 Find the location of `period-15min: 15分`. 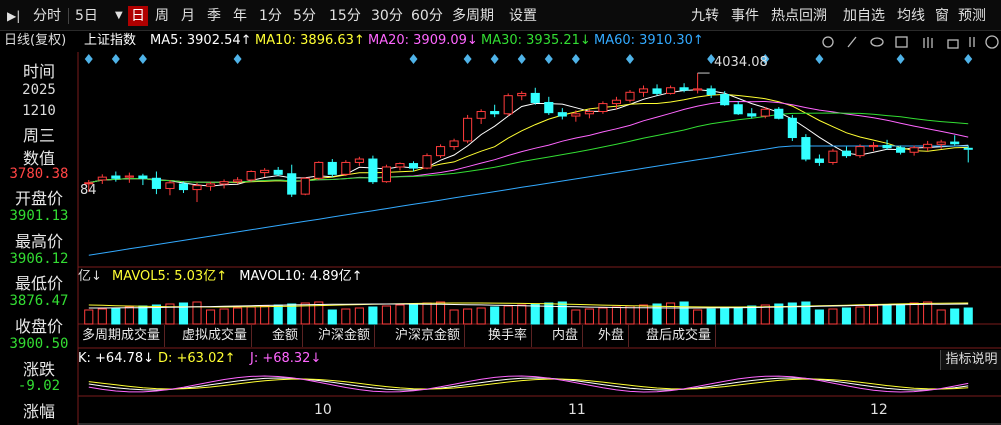

period-15min: 15分 is located at coordinates (345, 16).